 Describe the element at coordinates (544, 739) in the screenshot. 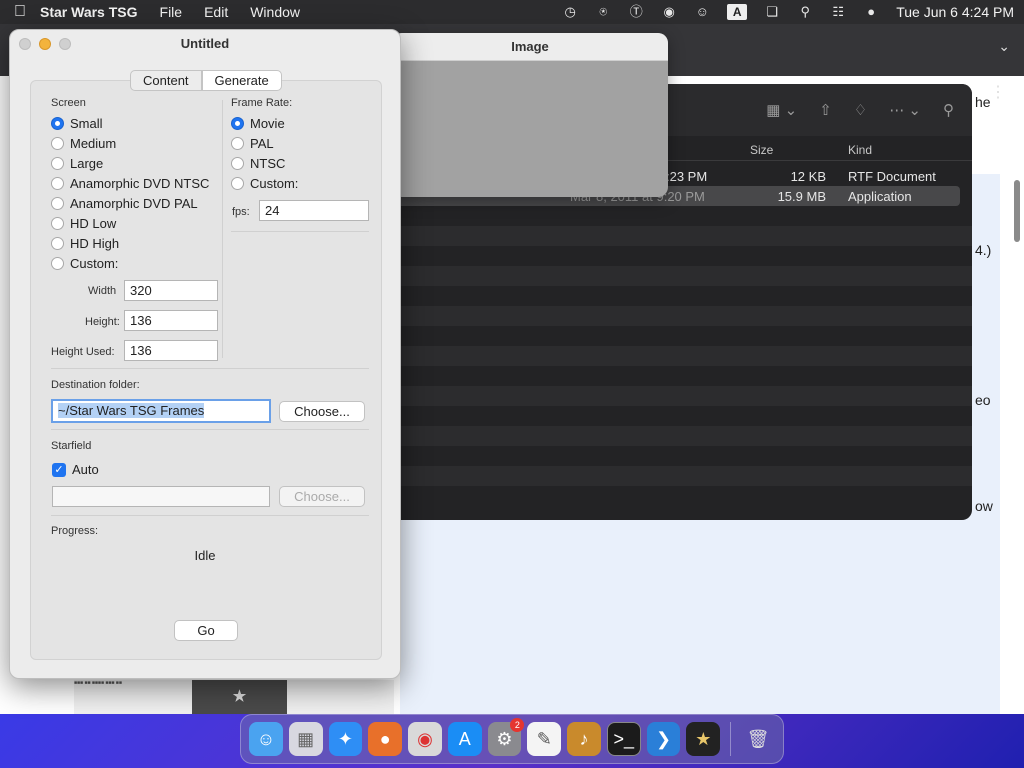

I see `textedit-icon: ✎` at that location.